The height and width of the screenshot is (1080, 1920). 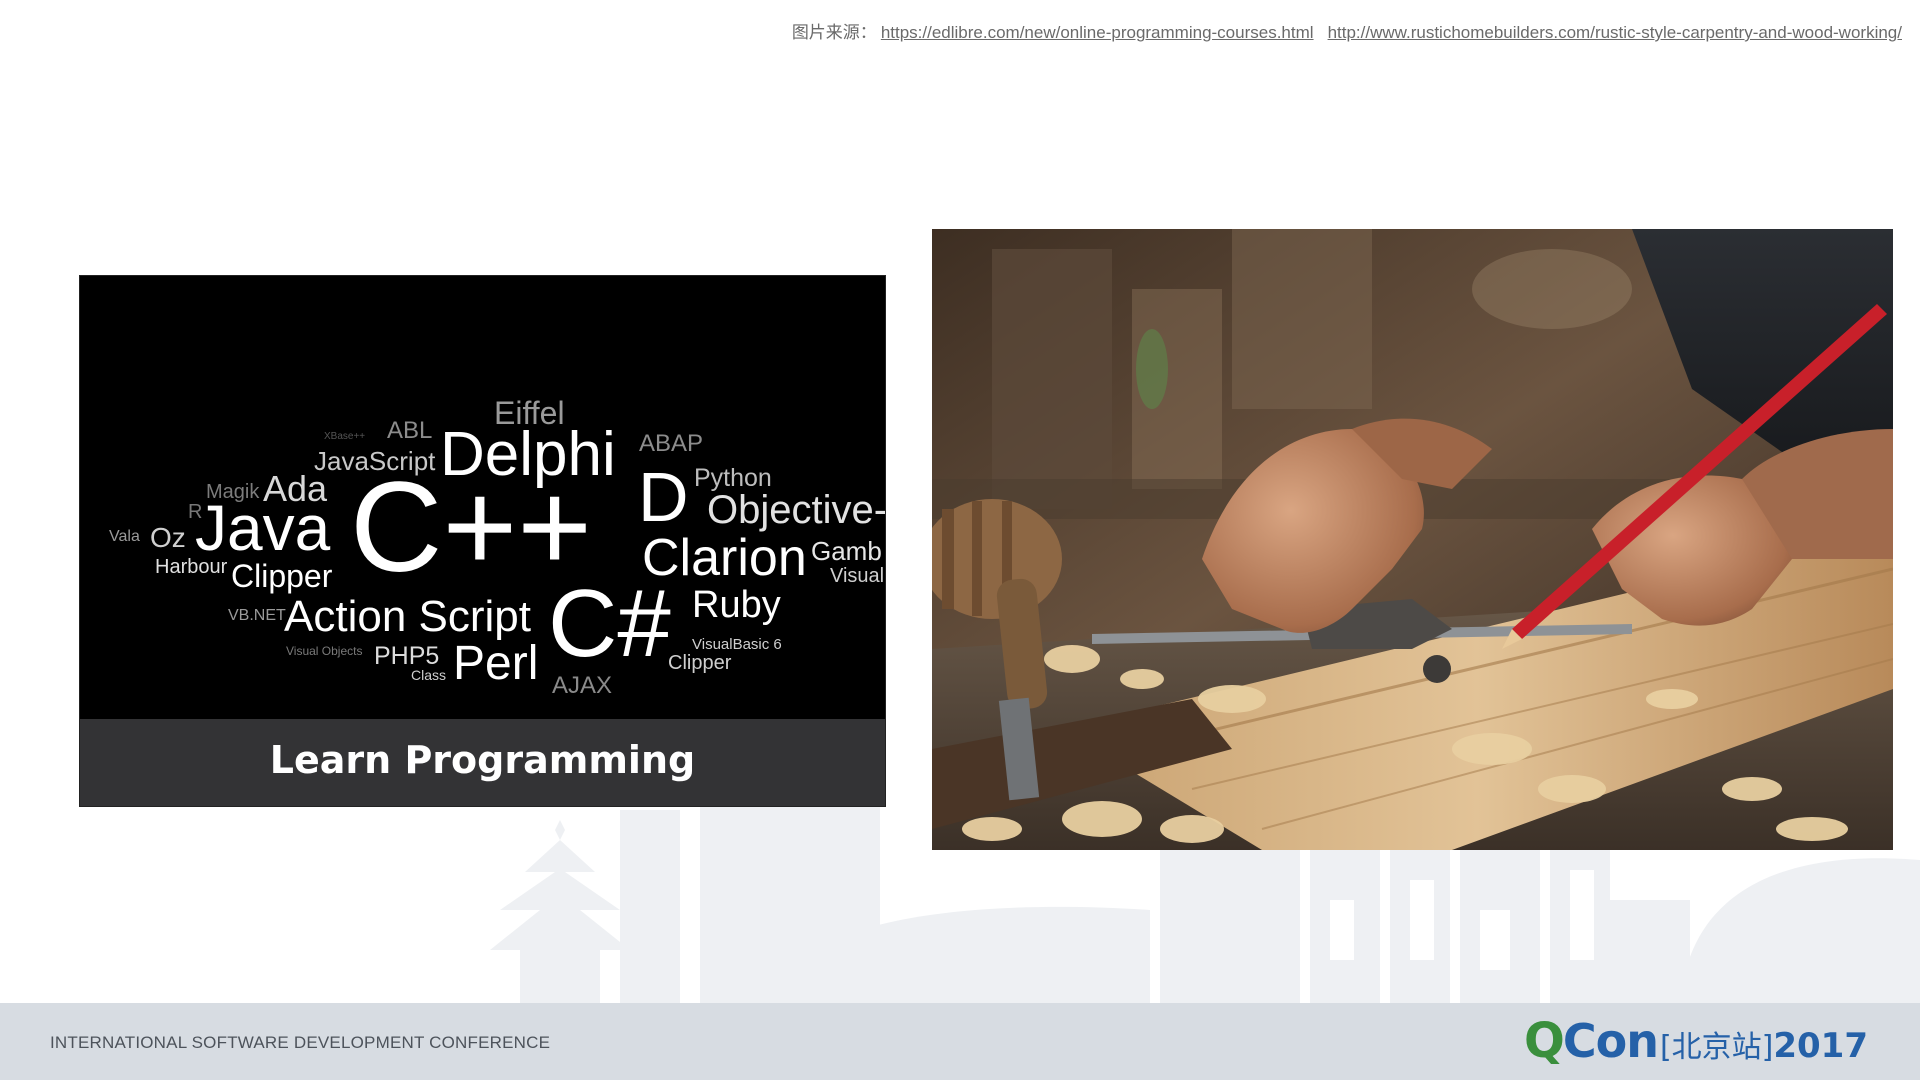 What do you see at coordinates (671, 443) in the screenshot?
I see `word-abap: ABAP` at bounding box center [671, 443].